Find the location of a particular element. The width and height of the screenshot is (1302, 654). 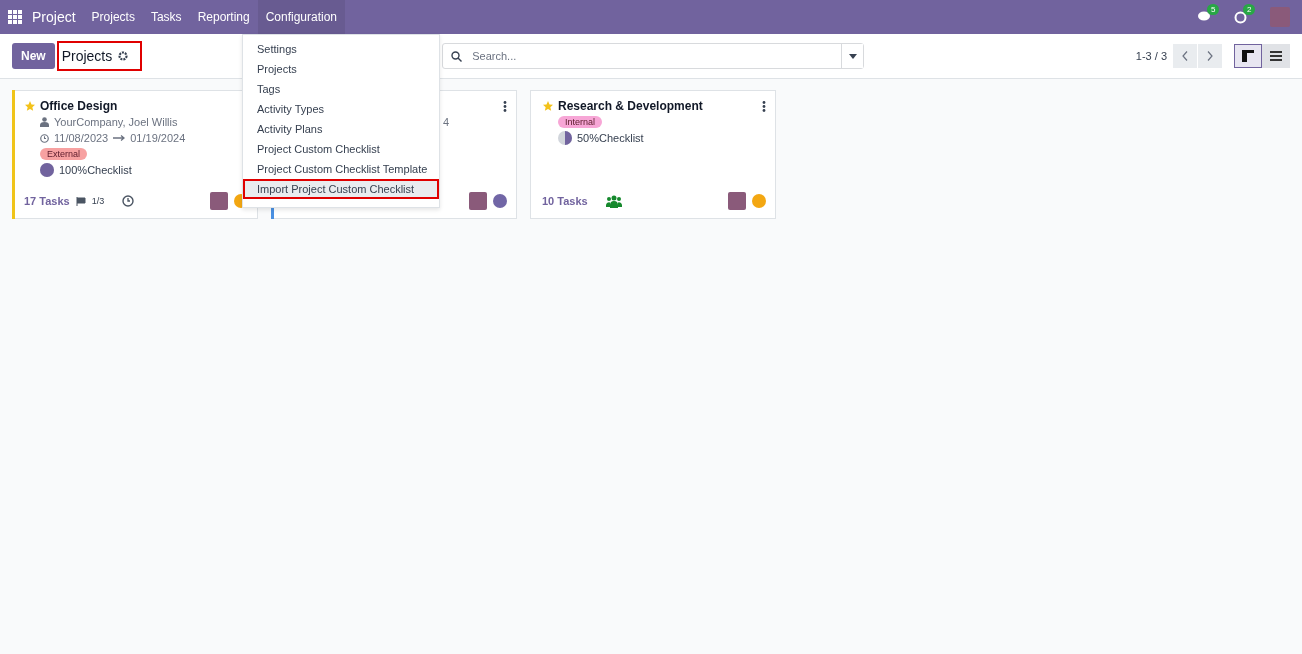

dropdown-menu-item: Activity Types is located at coordinates (341, 109).